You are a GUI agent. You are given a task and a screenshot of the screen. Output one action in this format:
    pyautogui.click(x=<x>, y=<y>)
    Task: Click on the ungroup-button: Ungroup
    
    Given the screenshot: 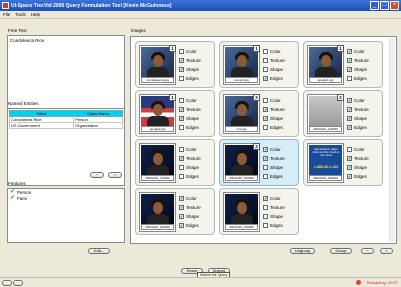 What is the action you would take?
    pyautogui.click(x=302, y=251)
    